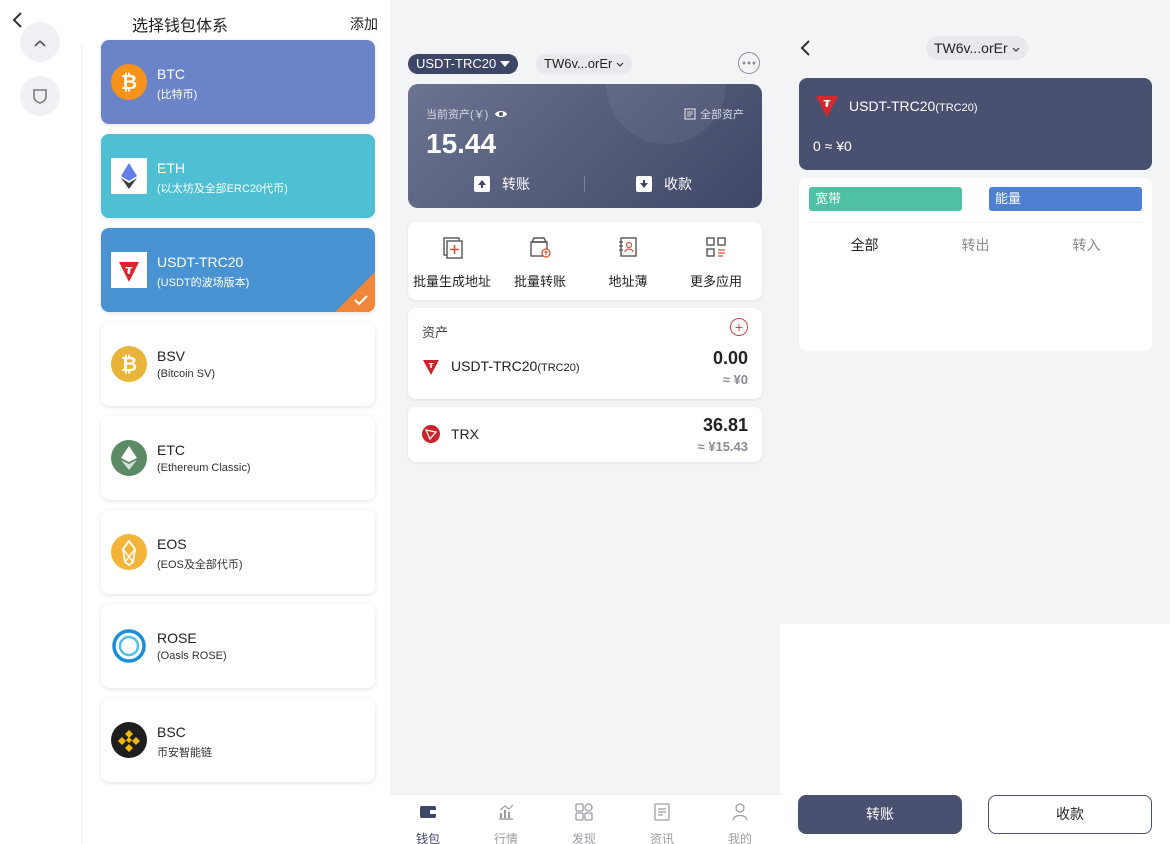 This screenshot has height=844, width=1170. I want to click on tools-row: 批量生成地址 批量转账 地址薄 更多应用, so click(585, 261).